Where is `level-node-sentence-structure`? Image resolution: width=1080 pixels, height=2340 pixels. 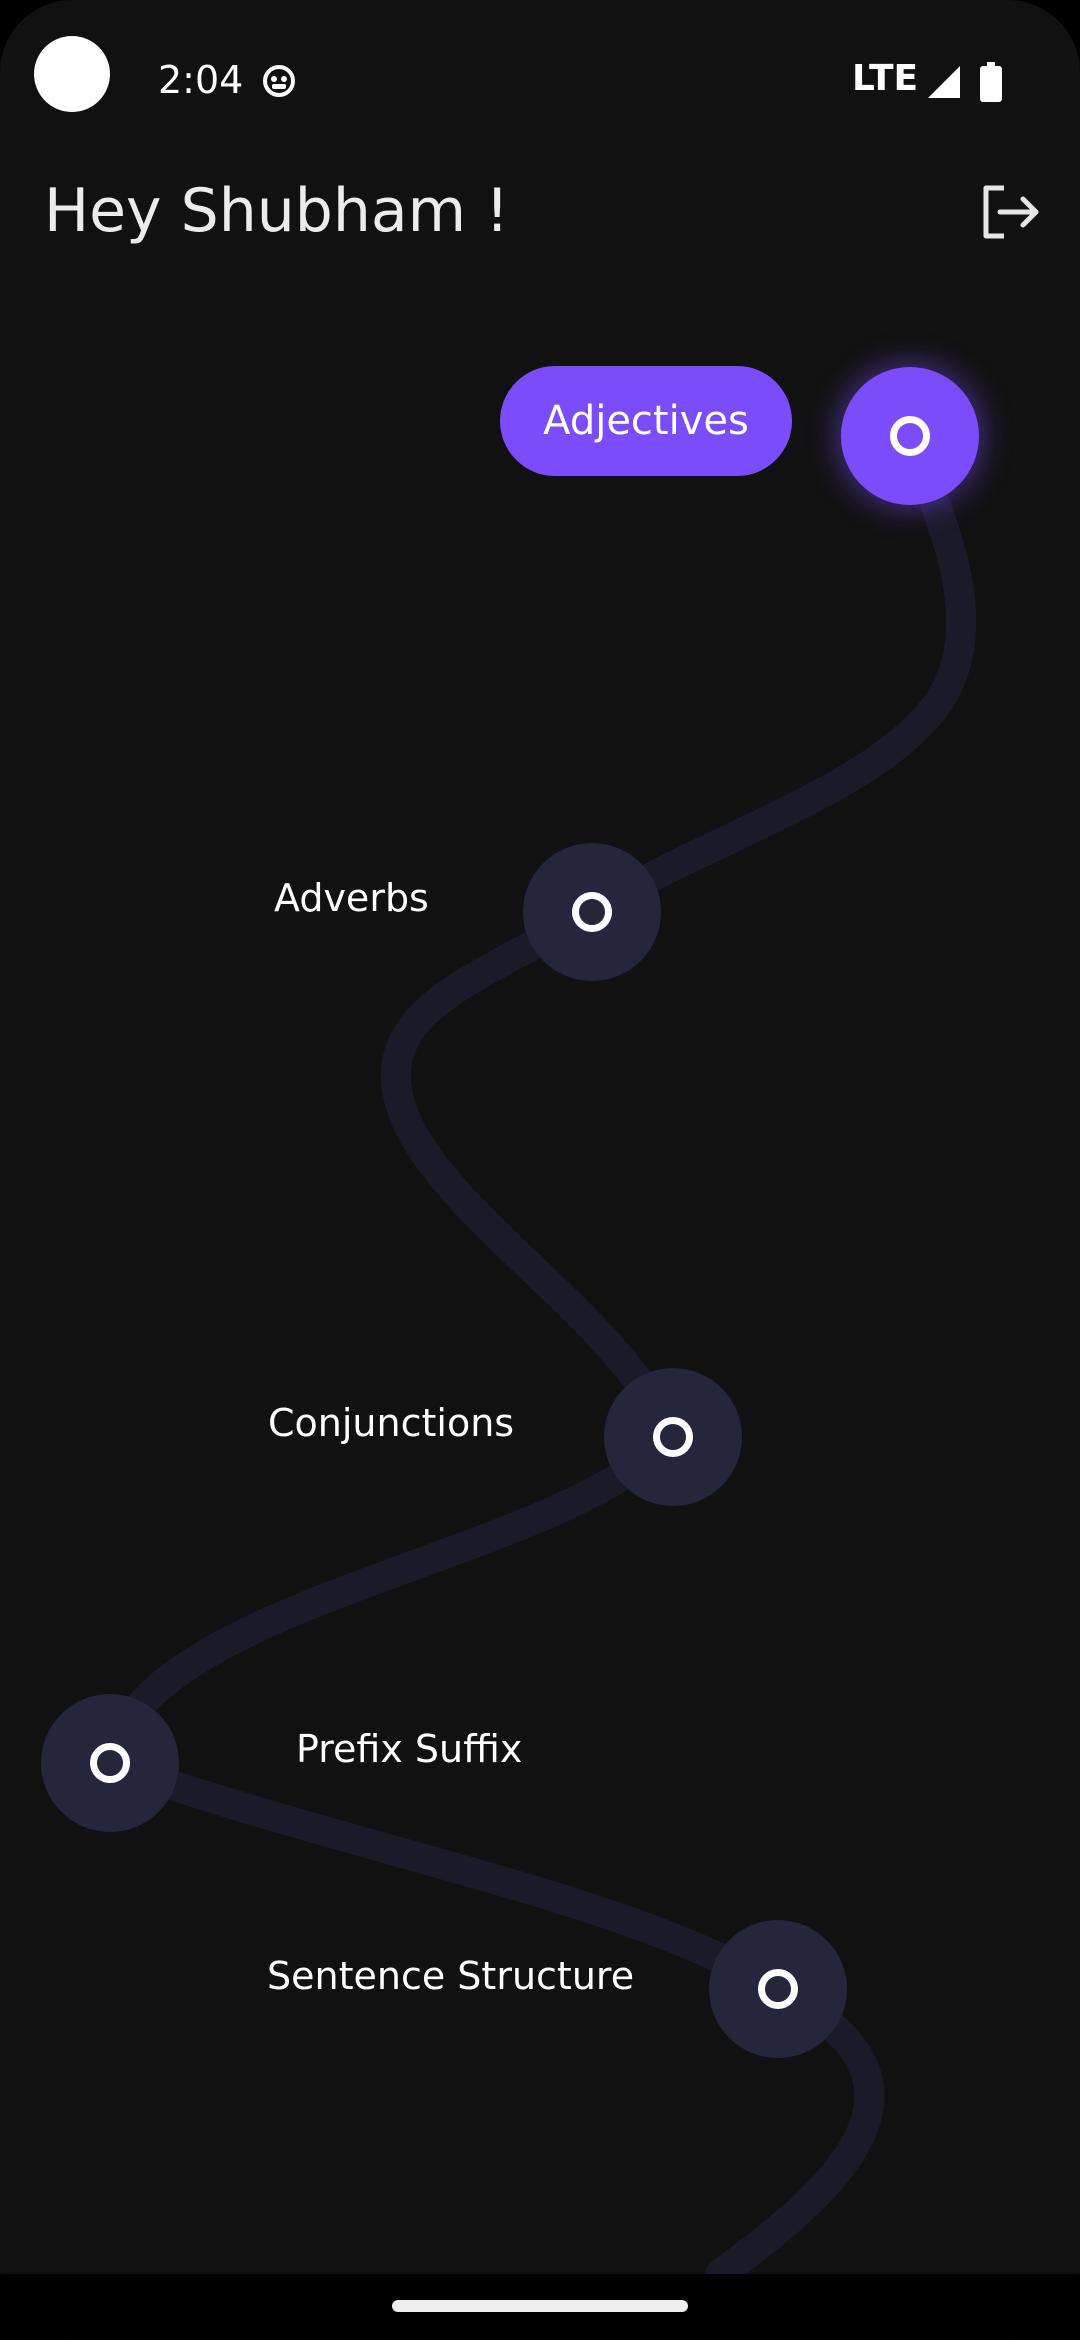
level-node-sentence-structure is located at coordinates (778, 1989).